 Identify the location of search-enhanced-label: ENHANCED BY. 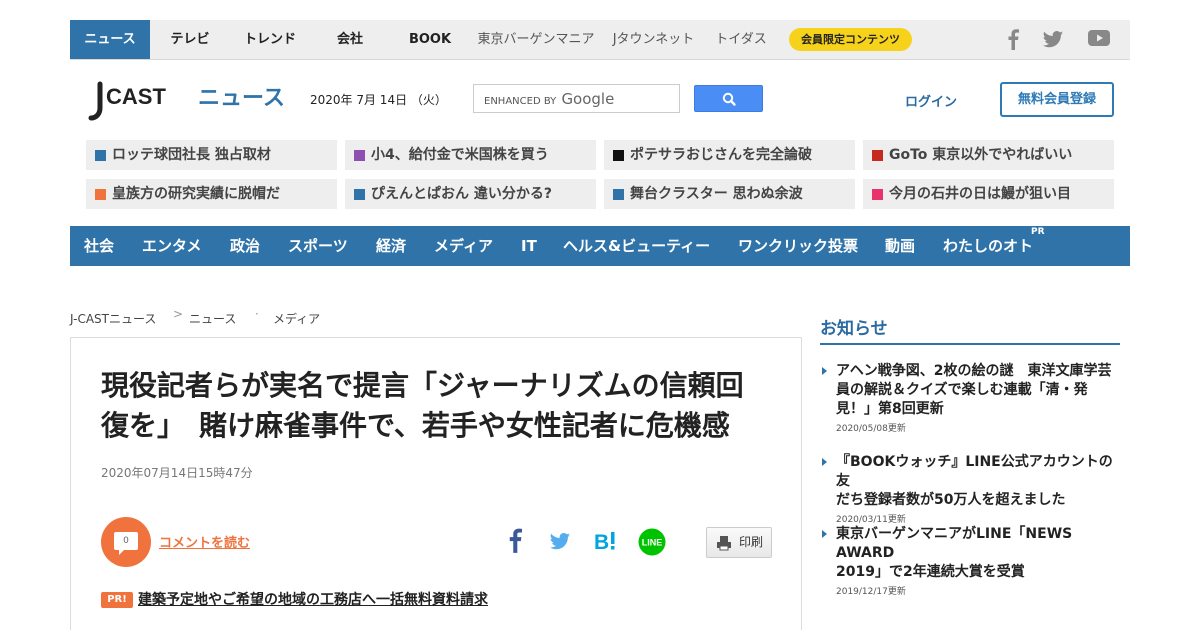
(520, 101).